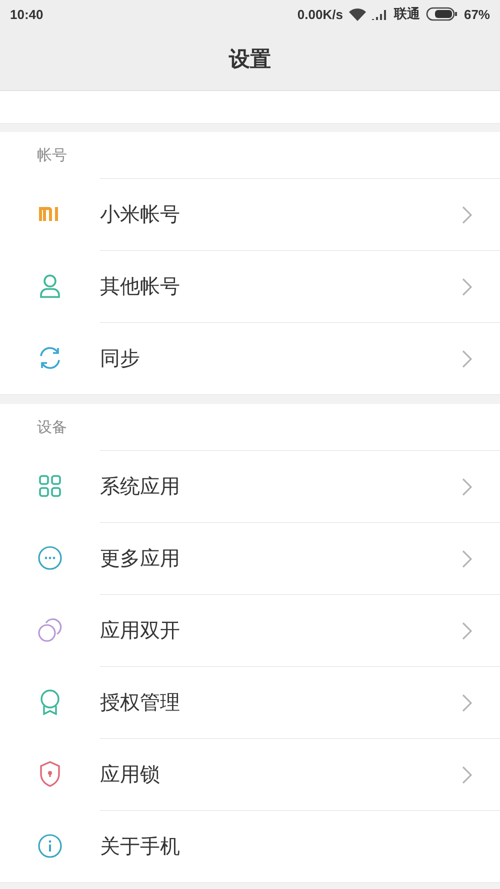  Describe the element at coordinates (380, 14) in the screenshot. I see `signal-icon` at that location.